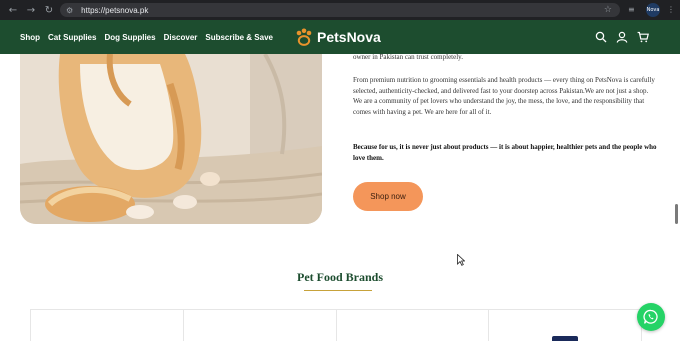 The image size is (680, 341). What do you see at coordinates (631, 9) in the screenshot?
I see `tab-search-icon: ≡` at bounding box center [631, 9].